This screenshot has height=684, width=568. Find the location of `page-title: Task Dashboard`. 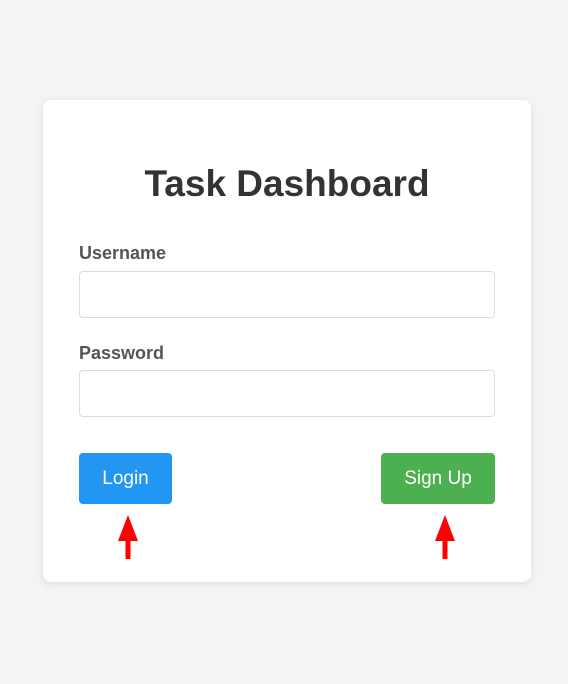

page-title: Task Dashboard is located at coordinates (287, 183).